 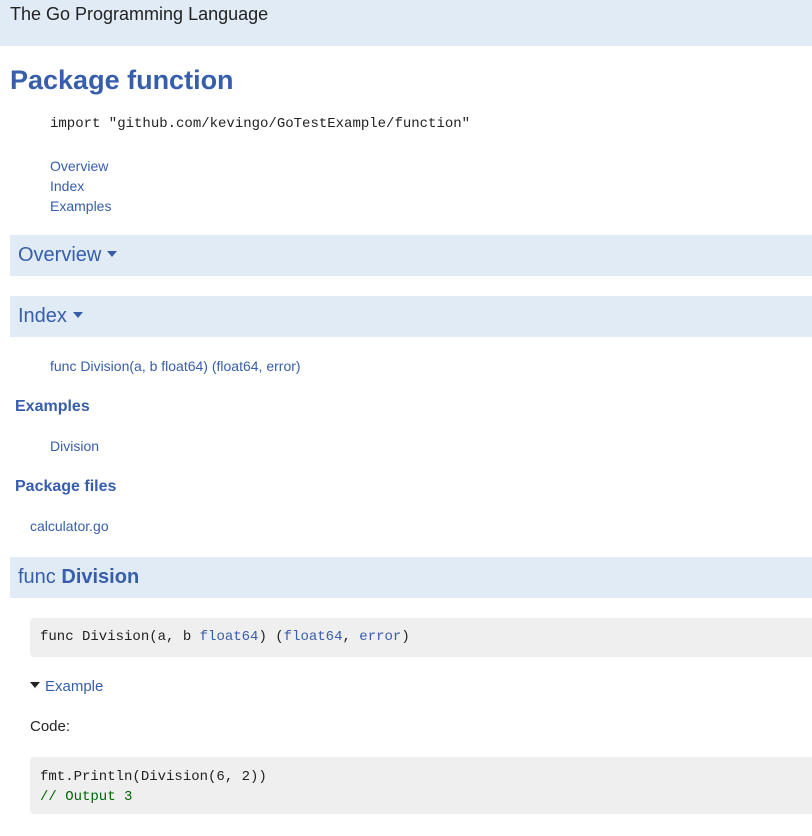 I want to click on section-index-header: Index, so click(x=411, y=316).